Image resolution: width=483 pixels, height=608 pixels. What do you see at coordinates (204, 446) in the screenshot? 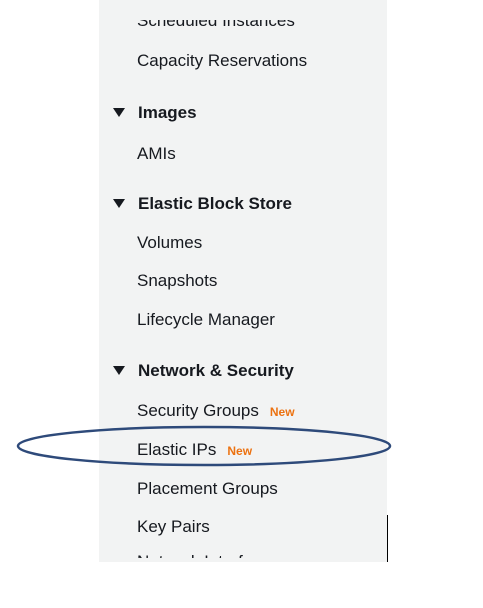
I see `highlight-ellipse-annotation` at bounding box center [204, 446].